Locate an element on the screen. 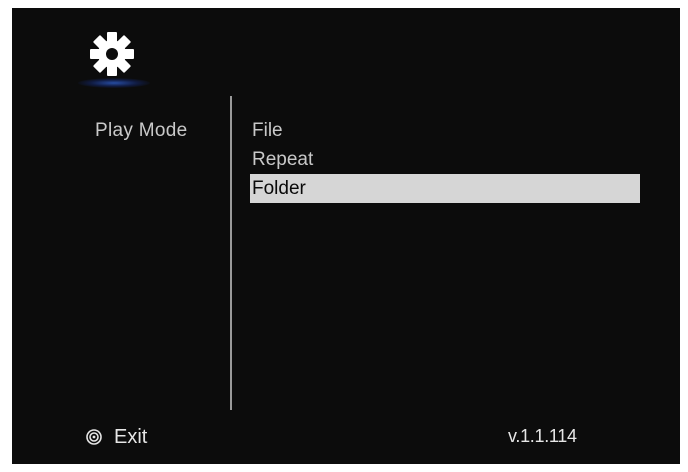 This screenshot has width=688, height=472. exit-button: Exit is located at coordinates (116, 437).